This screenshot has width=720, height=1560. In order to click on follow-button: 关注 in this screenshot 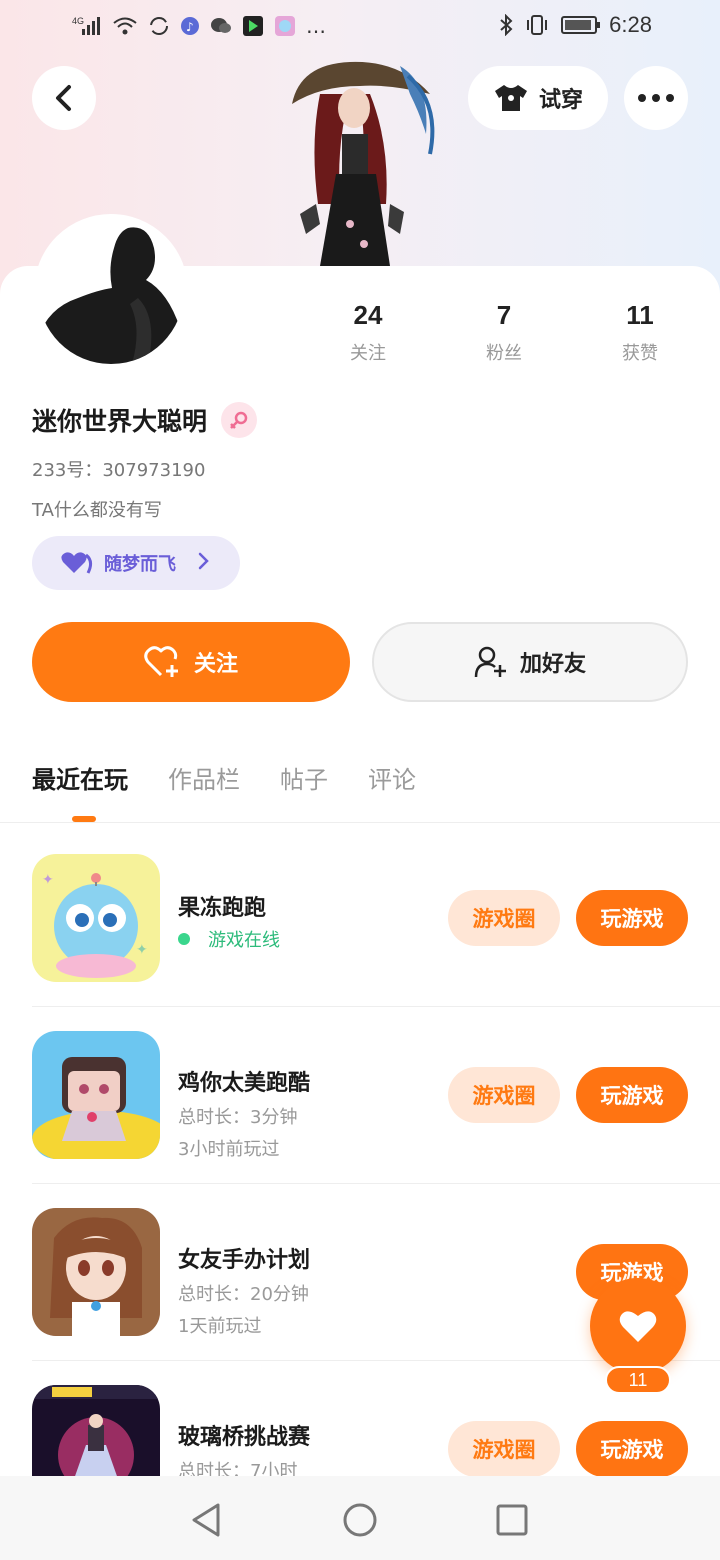, I will do `click(191, 662)`.